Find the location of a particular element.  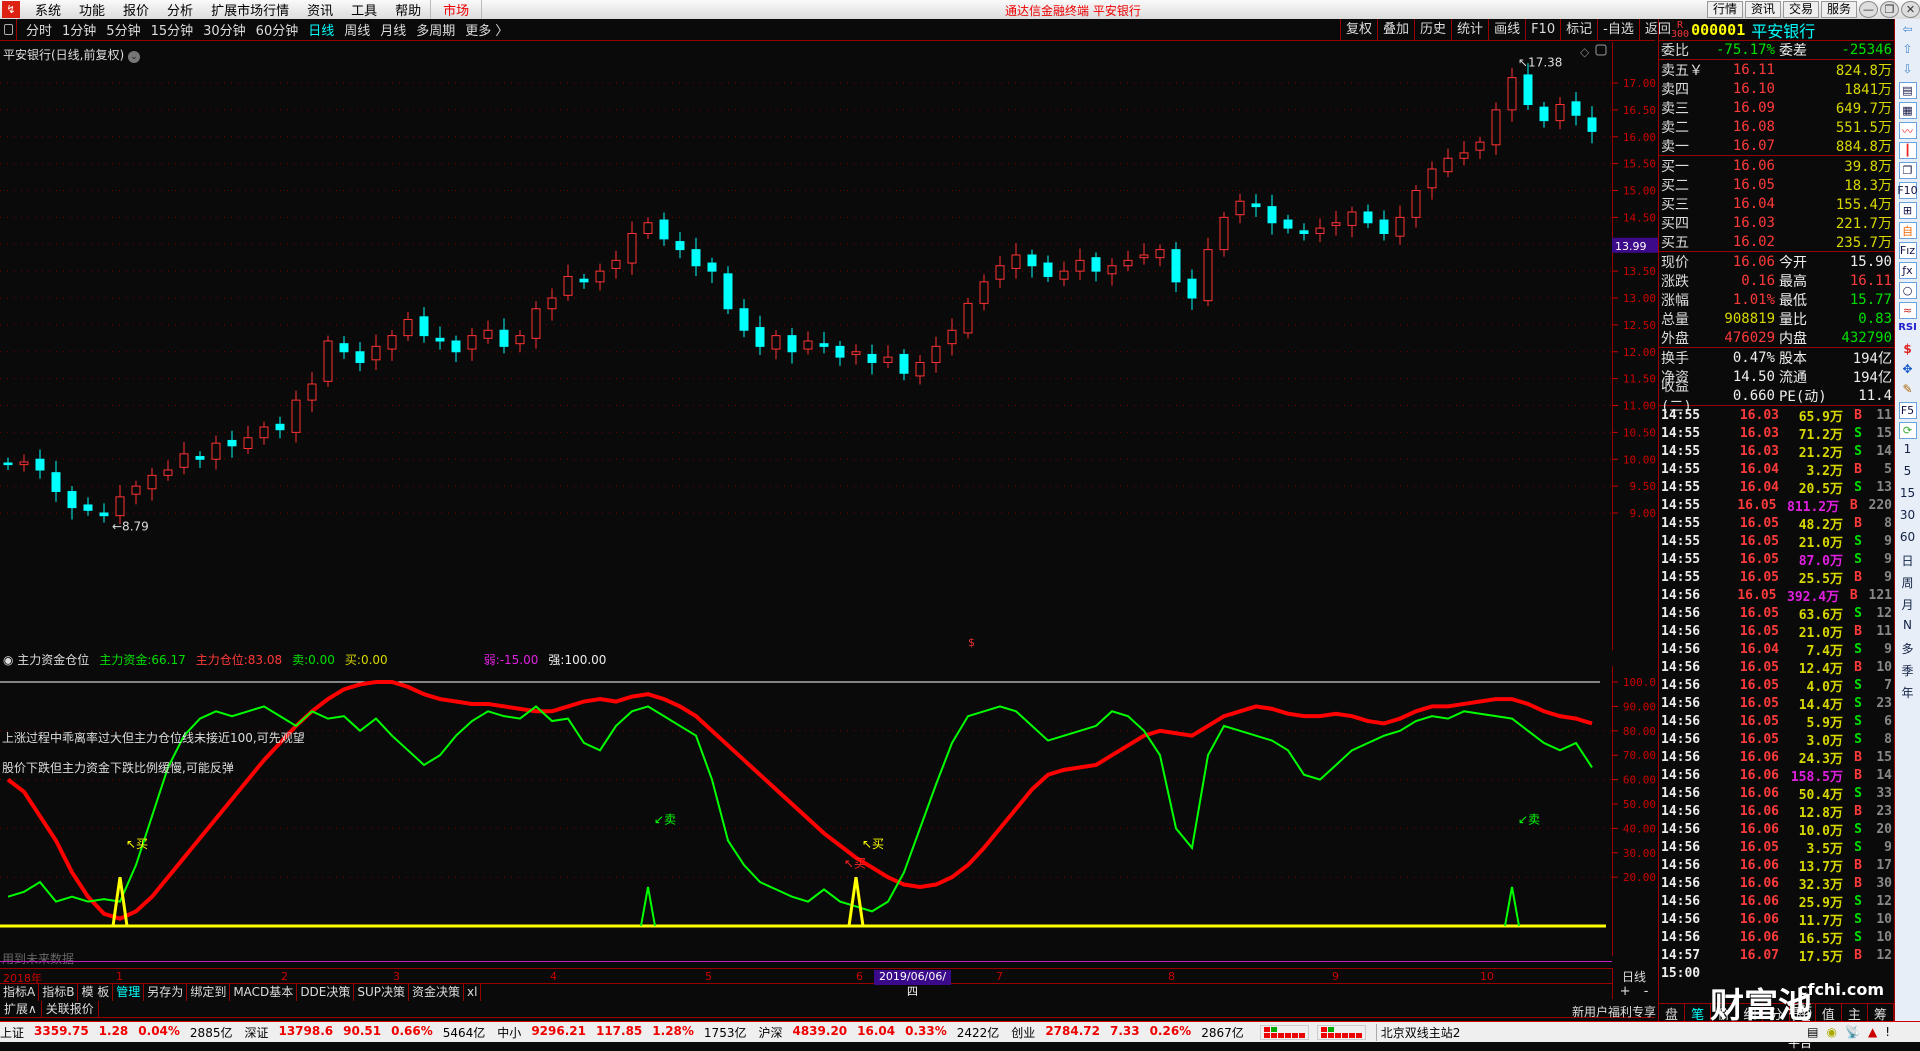

tab-indicator-b: 指标B is located at coordinates (59, 992).